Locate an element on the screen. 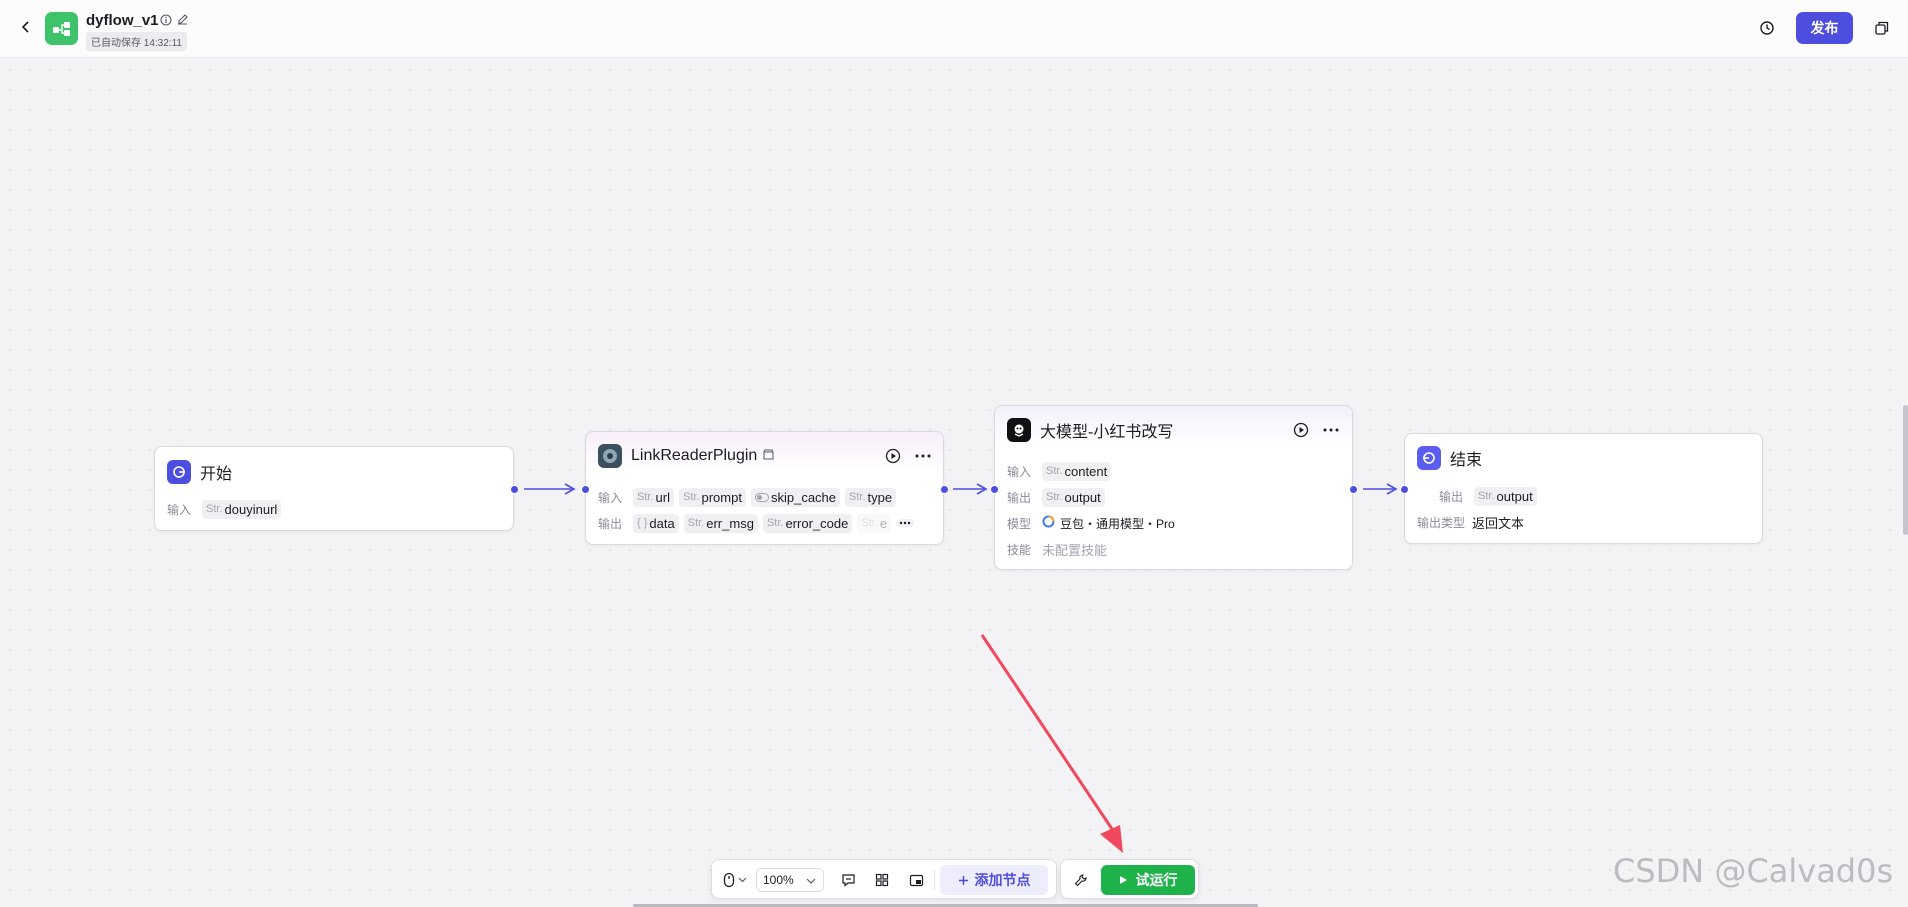  test-run-button: 试运行 is located at coordinates (1148, 880).